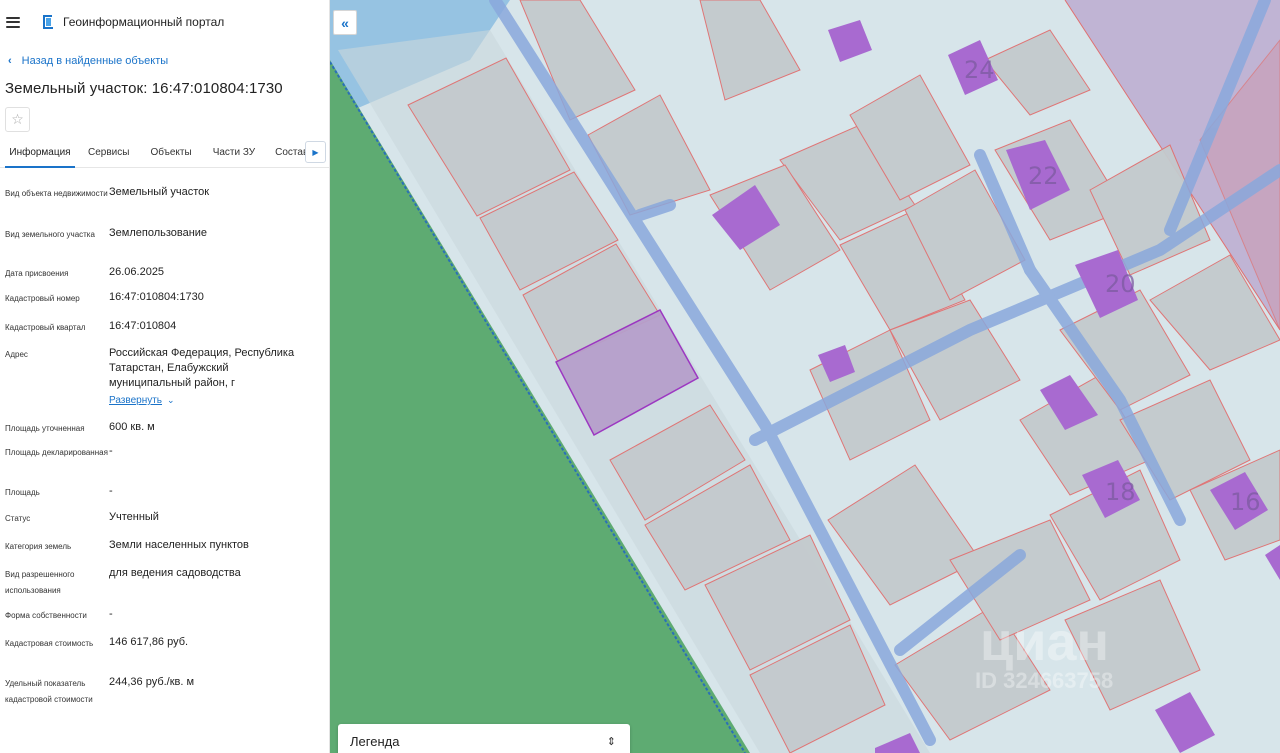  Describe the element at coordinates (48, 22) in the screenshot. I see `portal-logo-icon` at that location.